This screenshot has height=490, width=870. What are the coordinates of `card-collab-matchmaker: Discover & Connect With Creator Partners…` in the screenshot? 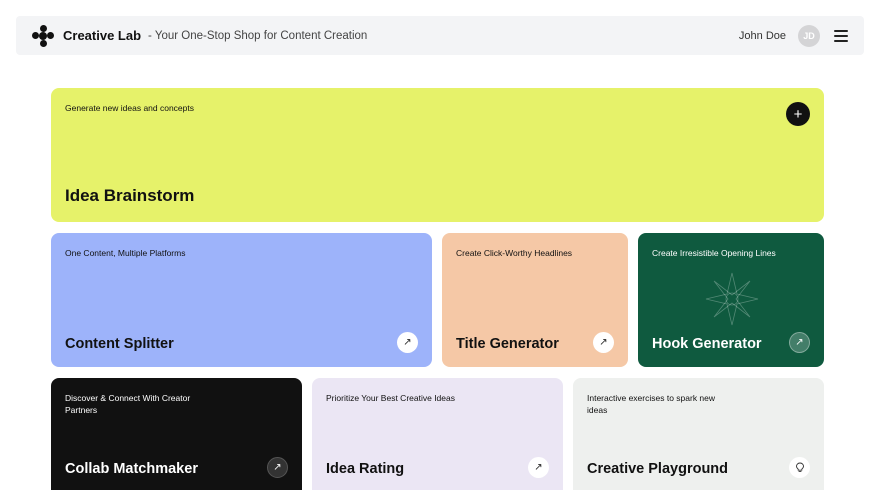 It's located at (176, 434).